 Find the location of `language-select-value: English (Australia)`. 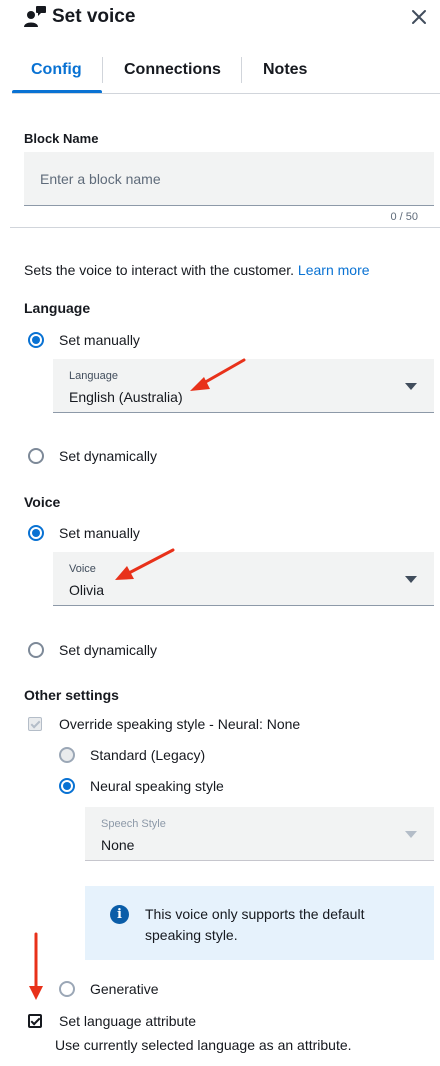

language-select-value: English (Australia) is located at coordinates (126, 397).